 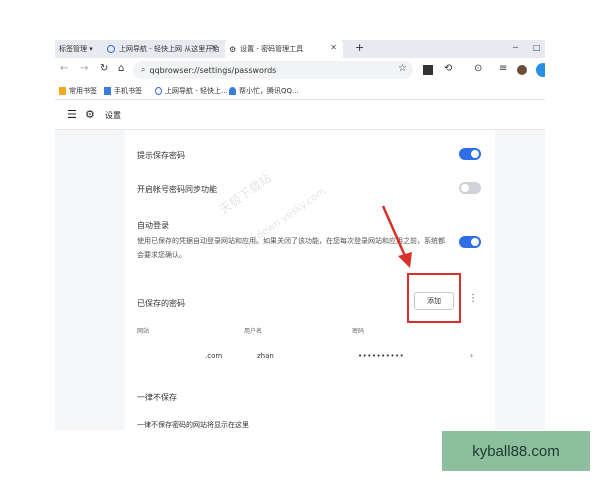 I want to click on address-bar: ⌕ qqbrowser://settings/passwords, so click(x=273, y=70).